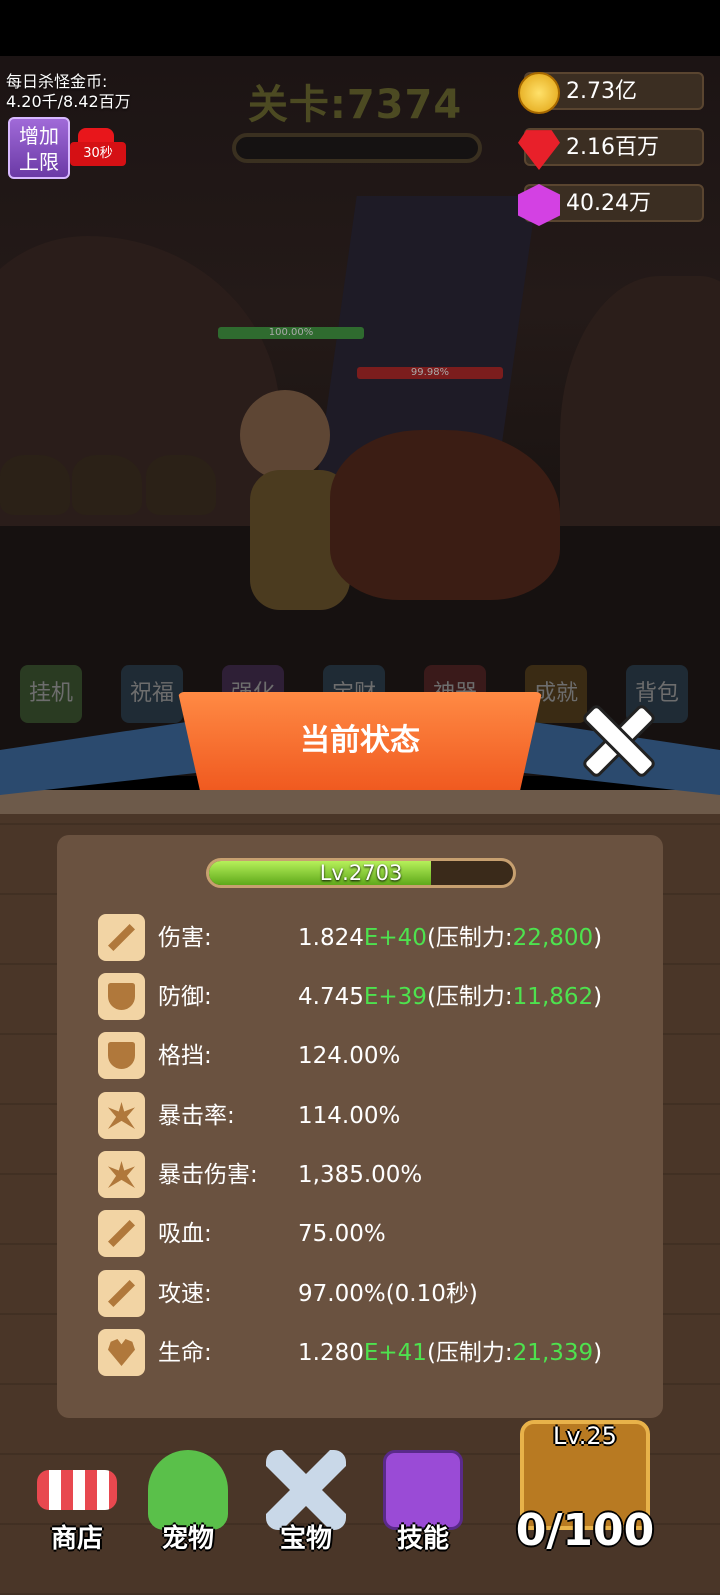 The height and width of the screenshot is (1595, 720). I want to click on stat-suppress-value: 22,800, so click(553, 938).